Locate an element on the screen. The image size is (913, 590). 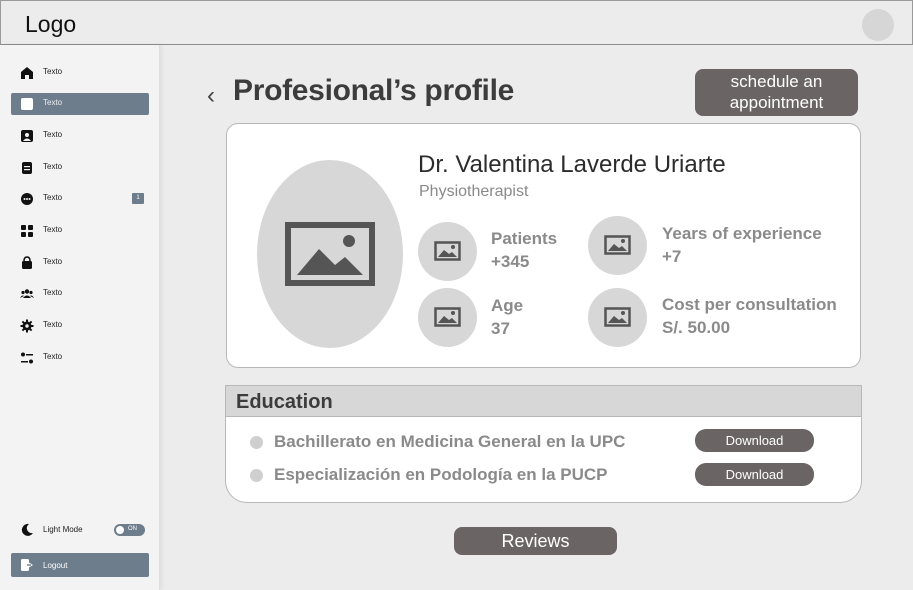
toggle-label: ON is located at coordinates (132, 529).